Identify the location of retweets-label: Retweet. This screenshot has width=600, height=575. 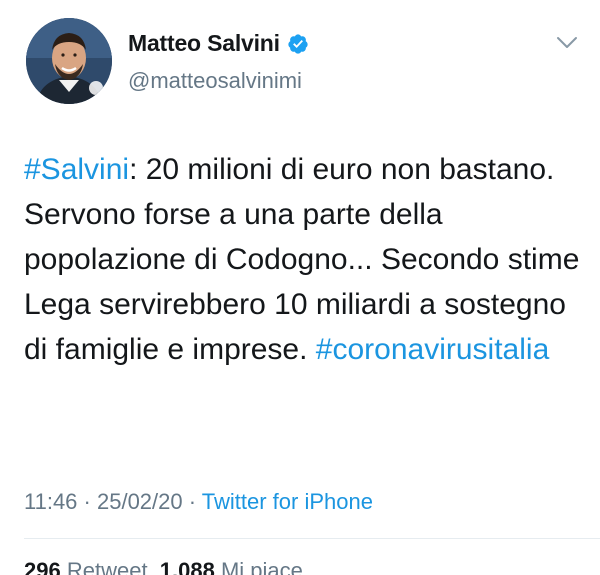
(107, 566).